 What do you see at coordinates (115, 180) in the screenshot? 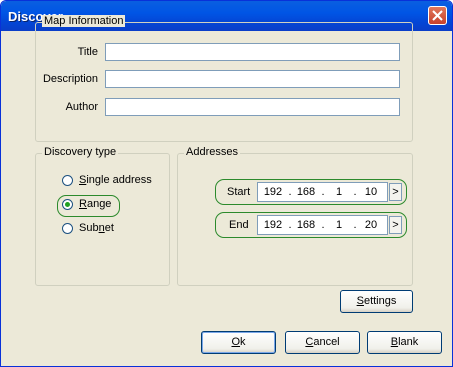
I see `single-address-label: Single address` at bounding box center [115, 180].